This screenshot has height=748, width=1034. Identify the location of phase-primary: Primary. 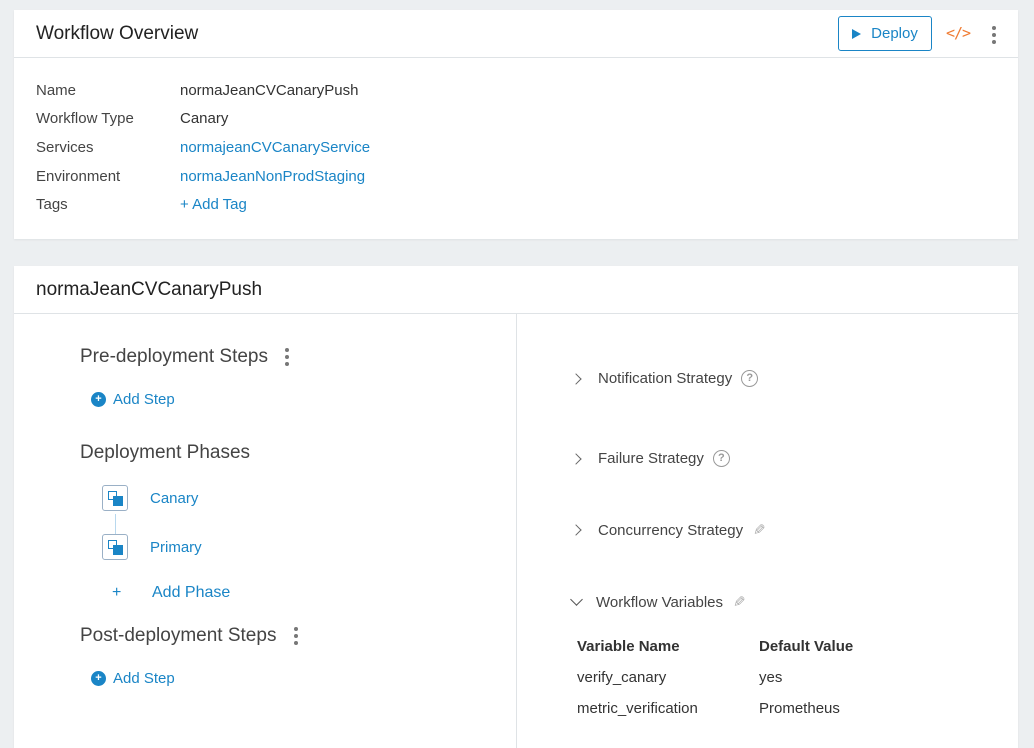
(152, 547).